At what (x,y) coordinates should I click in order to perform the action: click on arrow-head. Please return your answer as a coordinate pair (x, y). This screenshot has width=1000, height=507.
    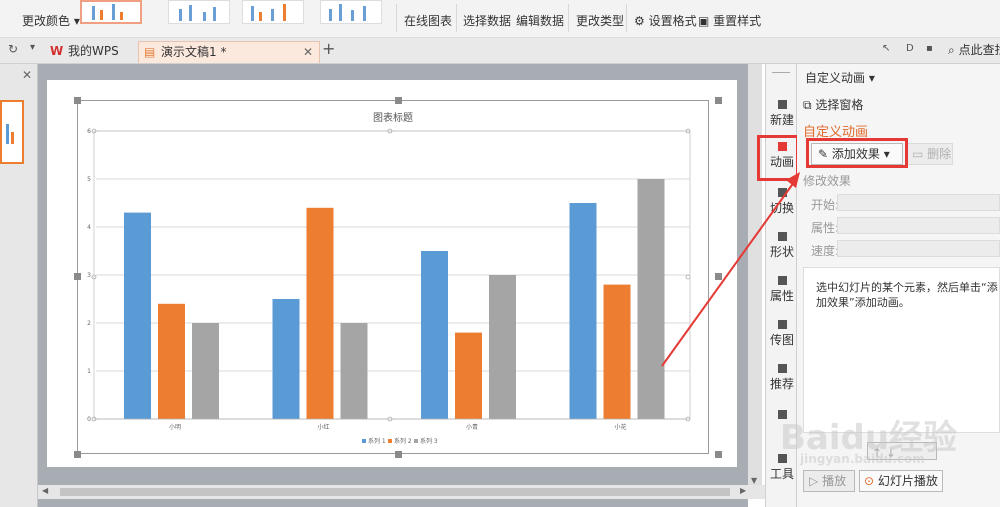
    Looking at the image, I should click on (793, 180).